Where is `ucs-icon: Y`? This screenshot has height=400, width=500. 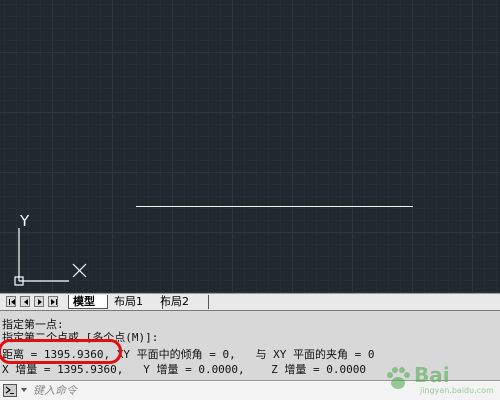 ucs-icon: Y is located at coordinates (50, 249).